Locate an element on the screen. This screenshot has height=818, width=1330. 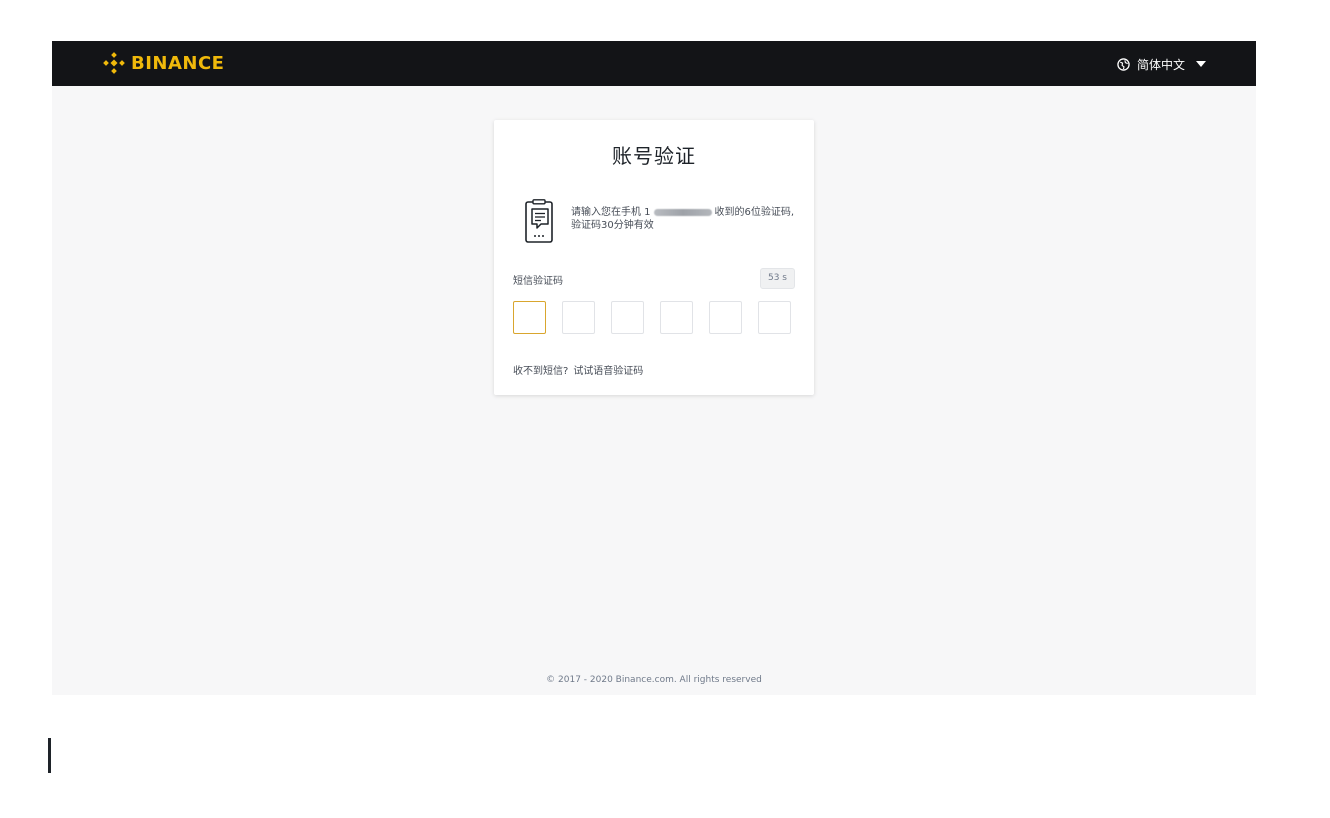
binance-logo: BINANCE is located at coordinates (163, 63).